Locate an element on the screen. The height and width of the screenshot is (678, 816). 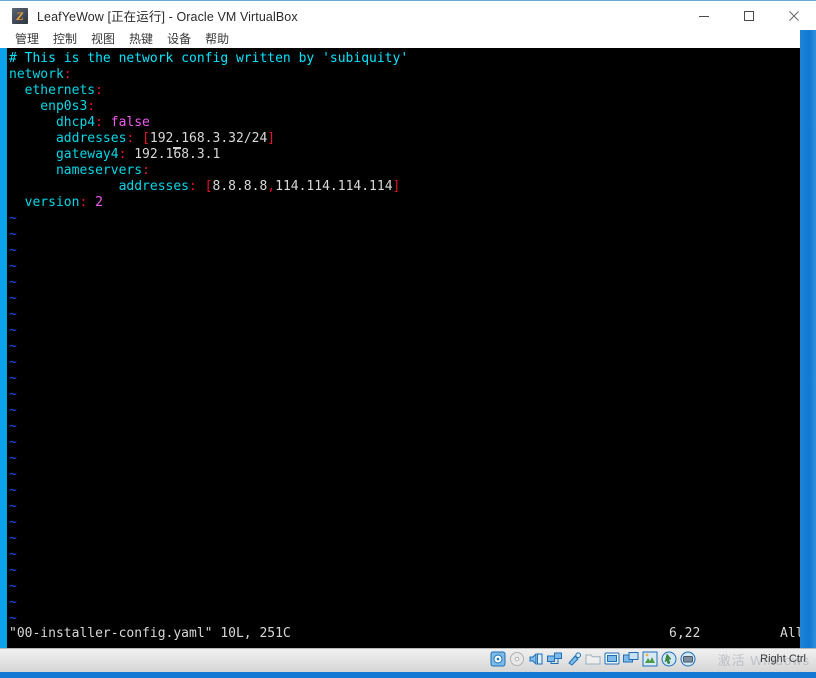
maximize-icon is located at coordinates (748, 16).